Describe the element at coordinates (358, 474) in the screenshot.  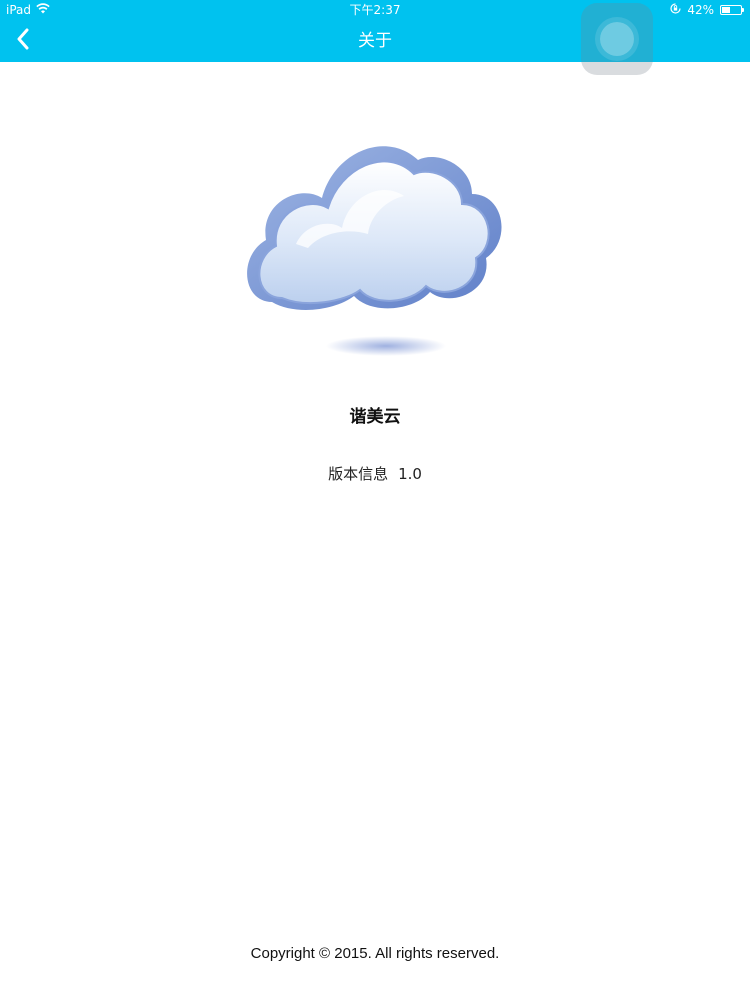
I see `version-label: 版本信息` at that location.